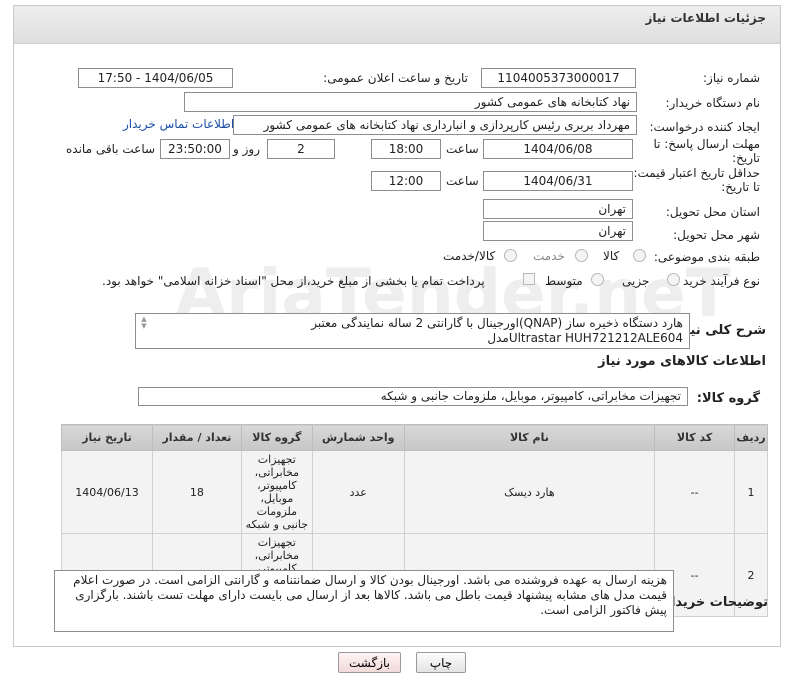 This screenshot has height=688, width=788. I want to click on reply-deadline-label-line2: تاریخ:, so click(746, 158).